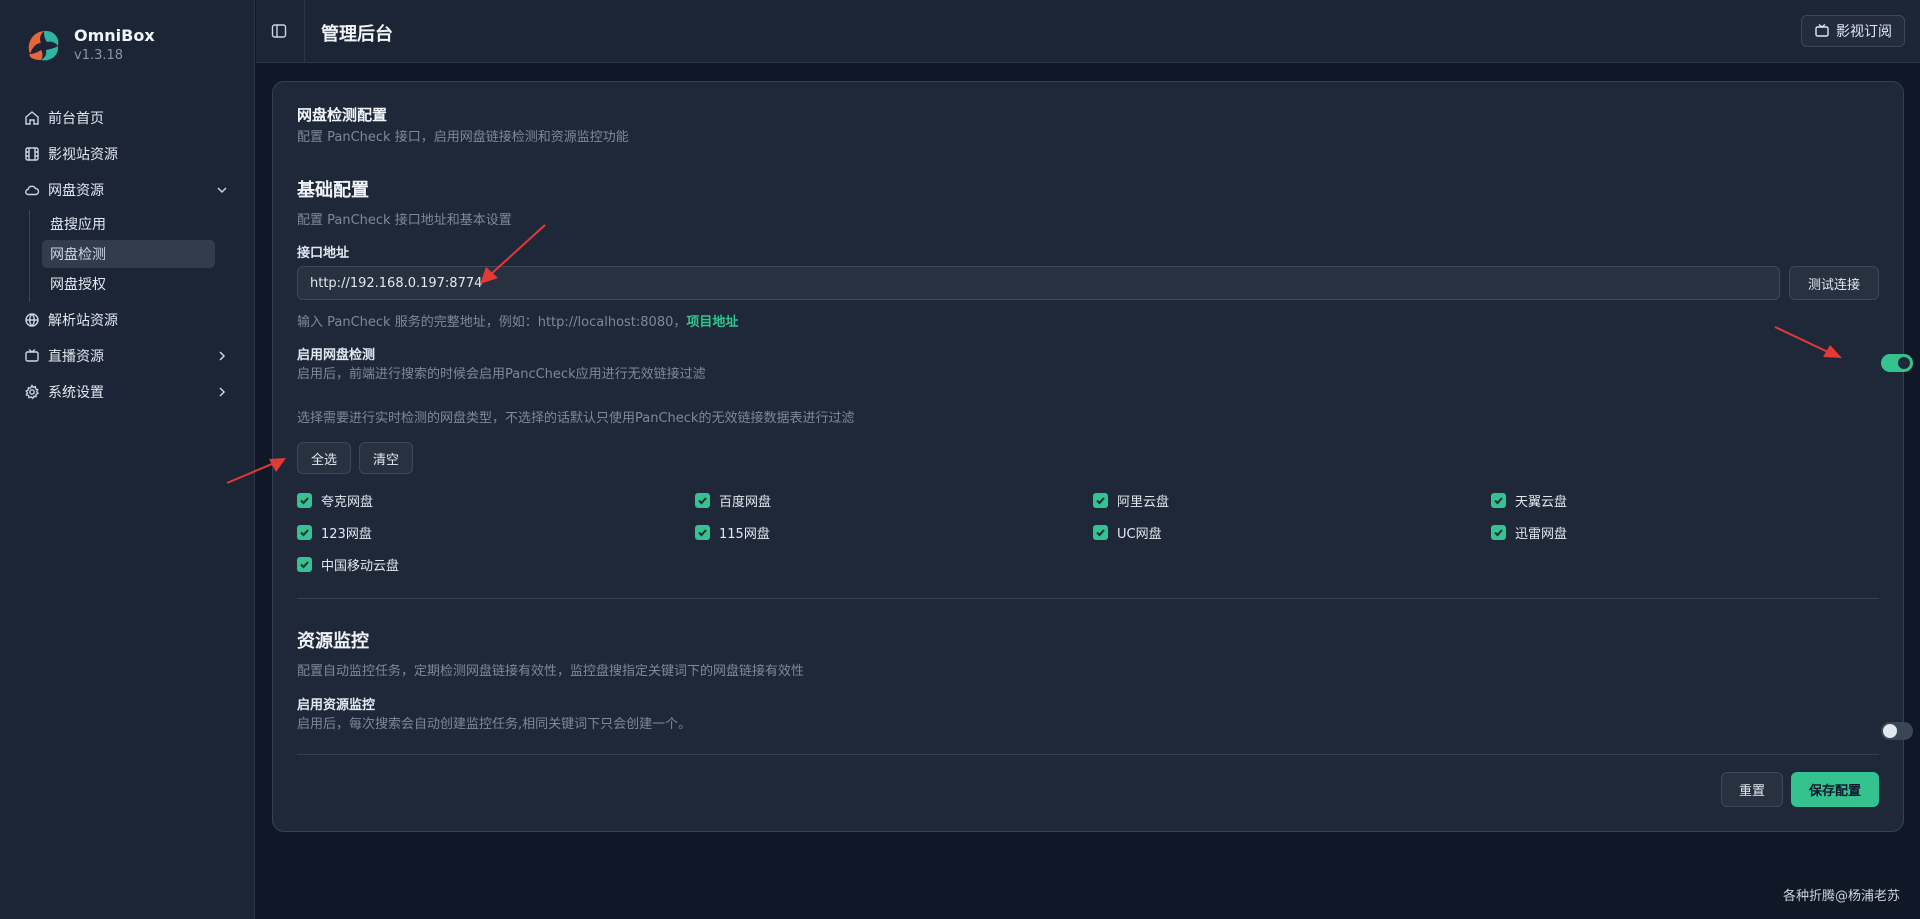 This screenshot has height=919, width=1920. I want to click on sidebar-item-label: 网盘资源, so click(76, 191).